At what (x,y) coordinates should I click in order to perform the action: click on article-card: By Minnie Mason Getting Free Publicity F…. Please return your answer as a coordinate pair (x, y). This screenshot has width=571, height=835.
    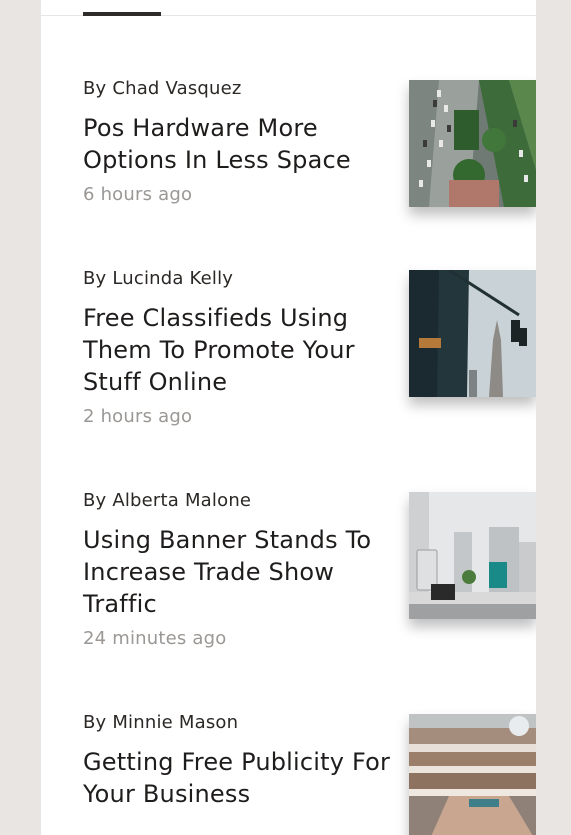
    Looking at the image, I should click on (288, 773).